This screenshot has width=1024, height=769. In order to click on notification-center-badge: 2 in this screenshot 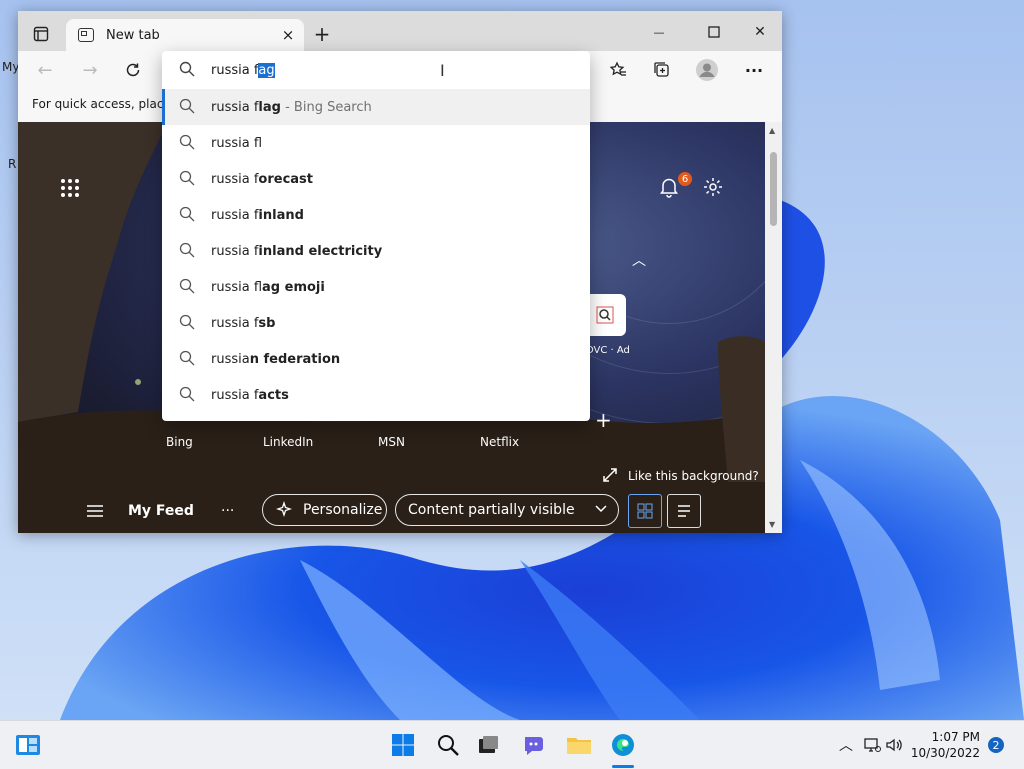, I will do `click(996, 745)`.